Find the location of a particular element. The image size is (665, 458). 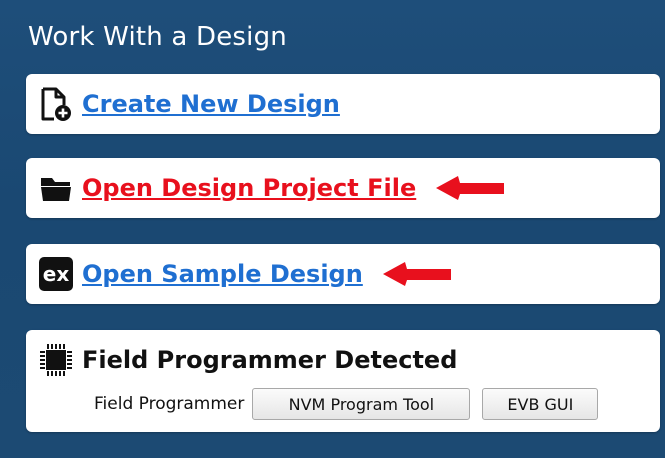

ex-badge: ex is located at coordinates (56, 274).